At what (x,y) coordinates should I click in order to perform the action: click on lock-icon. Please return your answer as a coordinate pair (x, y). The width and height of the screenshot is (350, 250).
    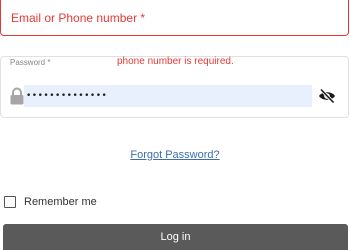
    Looking at the image, I should click on (17, 96).